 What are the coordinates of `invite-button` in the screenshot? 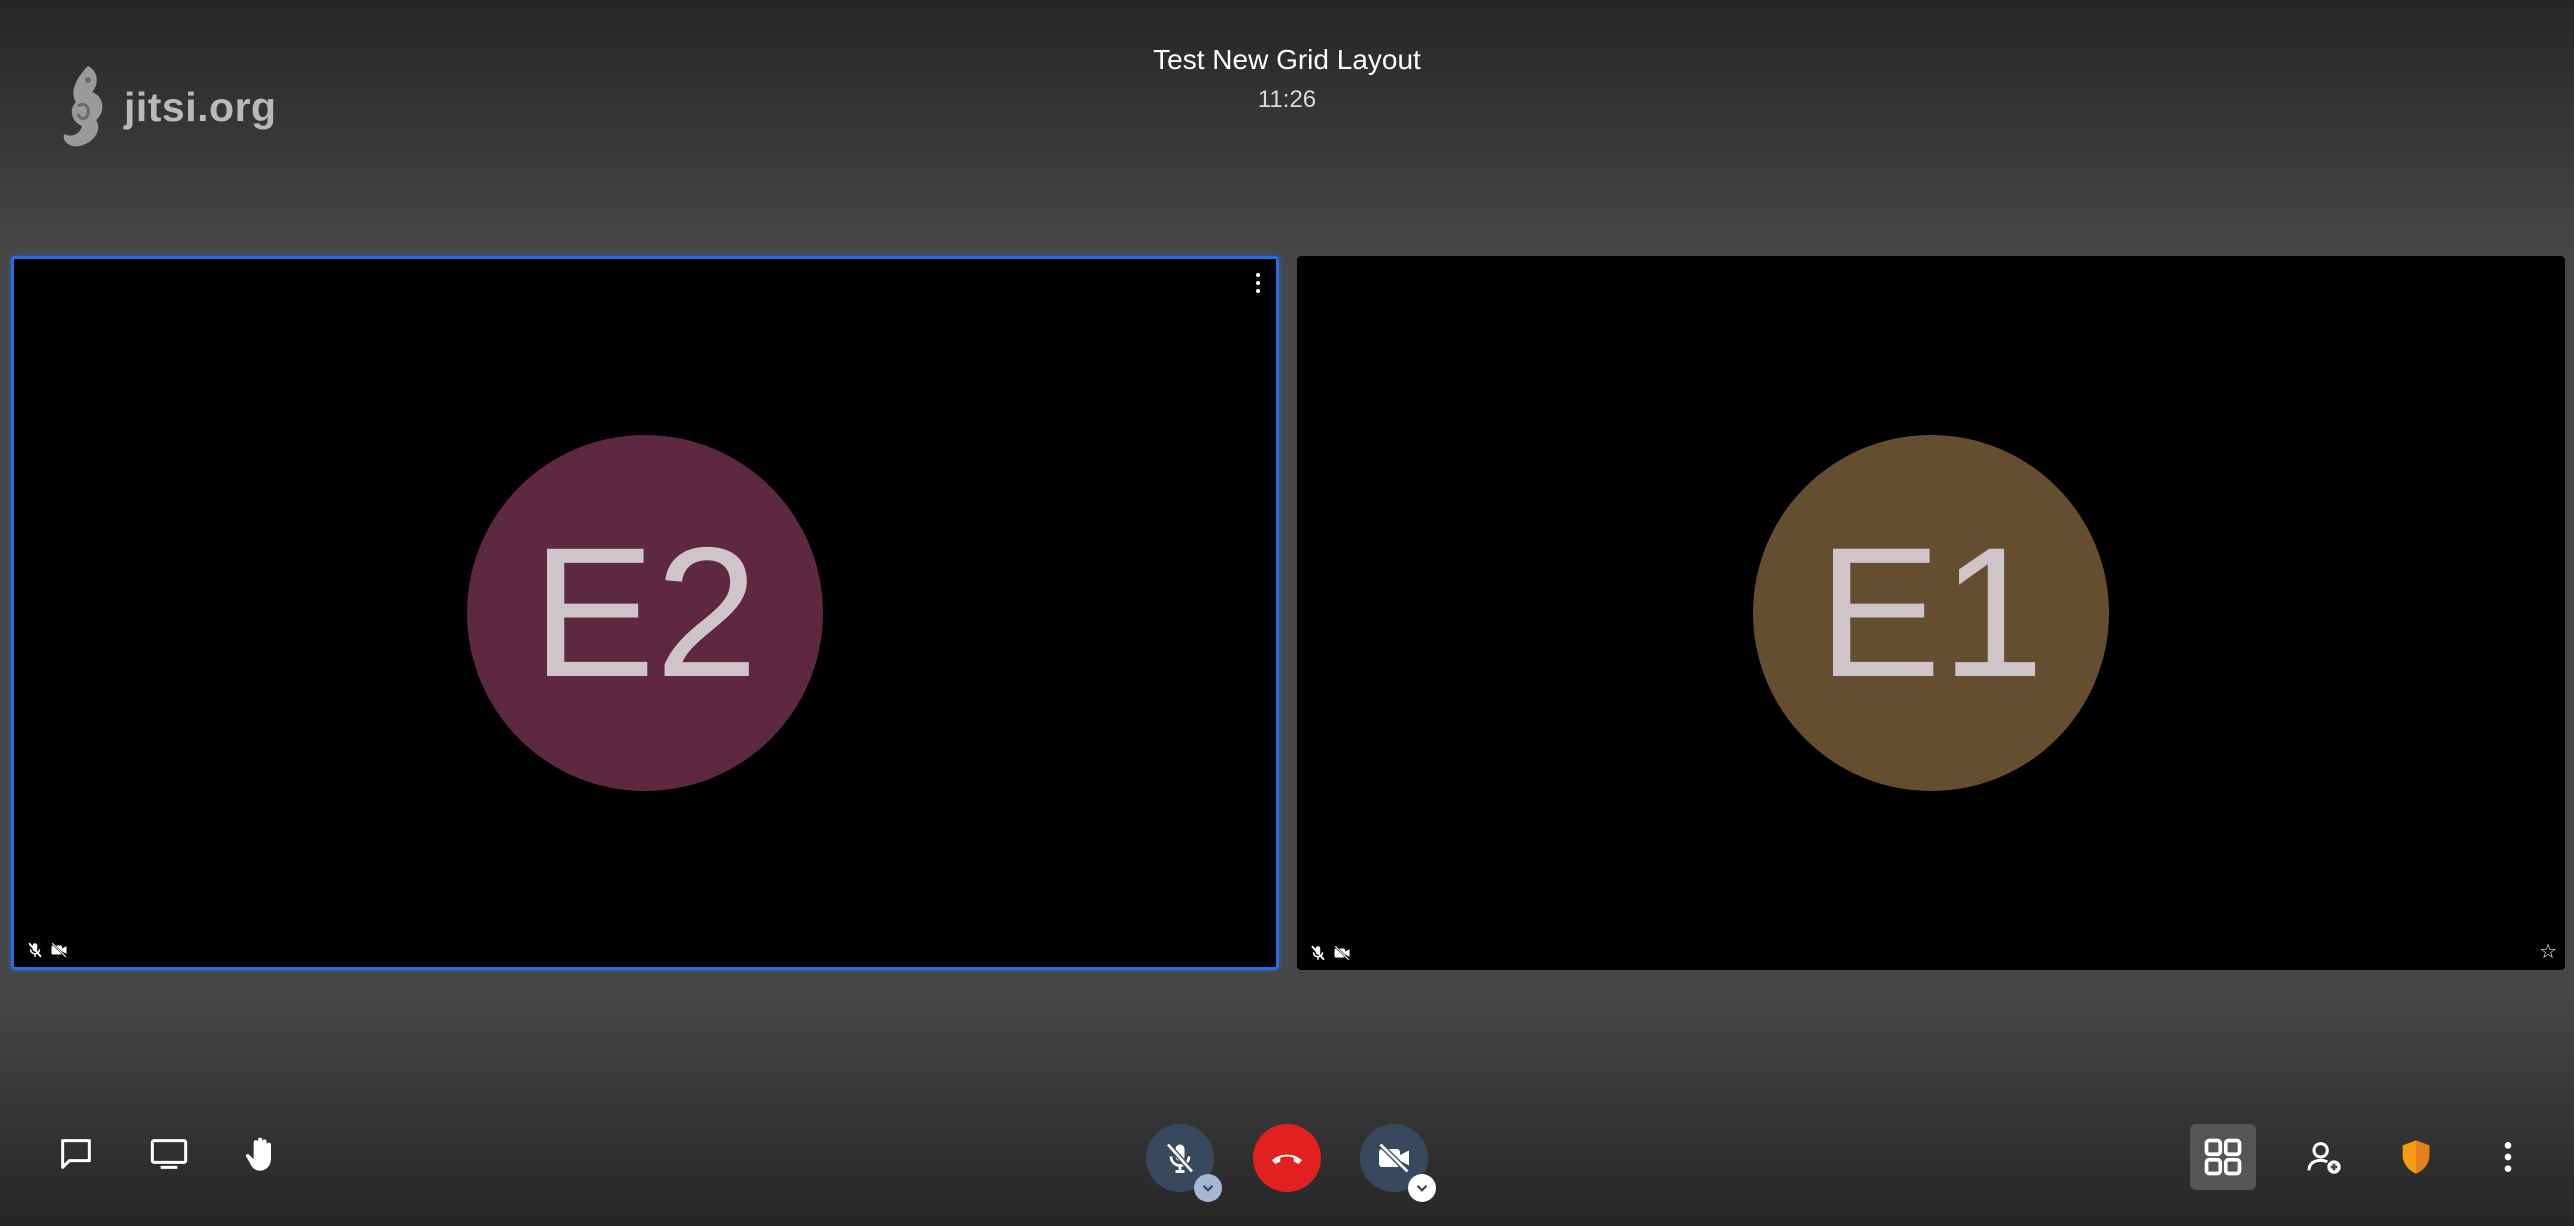 It's located at (2324, 1157).